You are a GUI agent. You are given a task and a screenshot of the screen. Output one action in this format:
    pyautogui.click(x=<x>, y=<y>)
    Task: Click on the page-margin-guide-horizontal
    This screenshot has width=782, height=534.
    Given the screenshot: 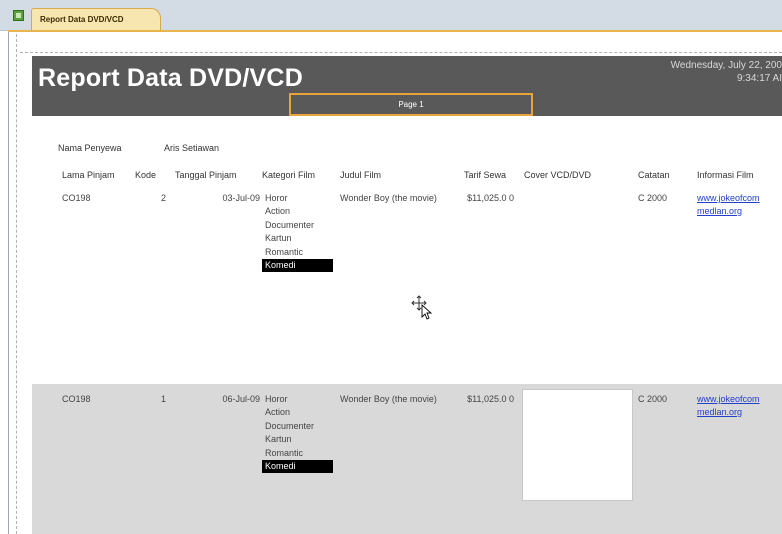 What is the action you would take?
    pyautogui.click(x=401, y=52)
    